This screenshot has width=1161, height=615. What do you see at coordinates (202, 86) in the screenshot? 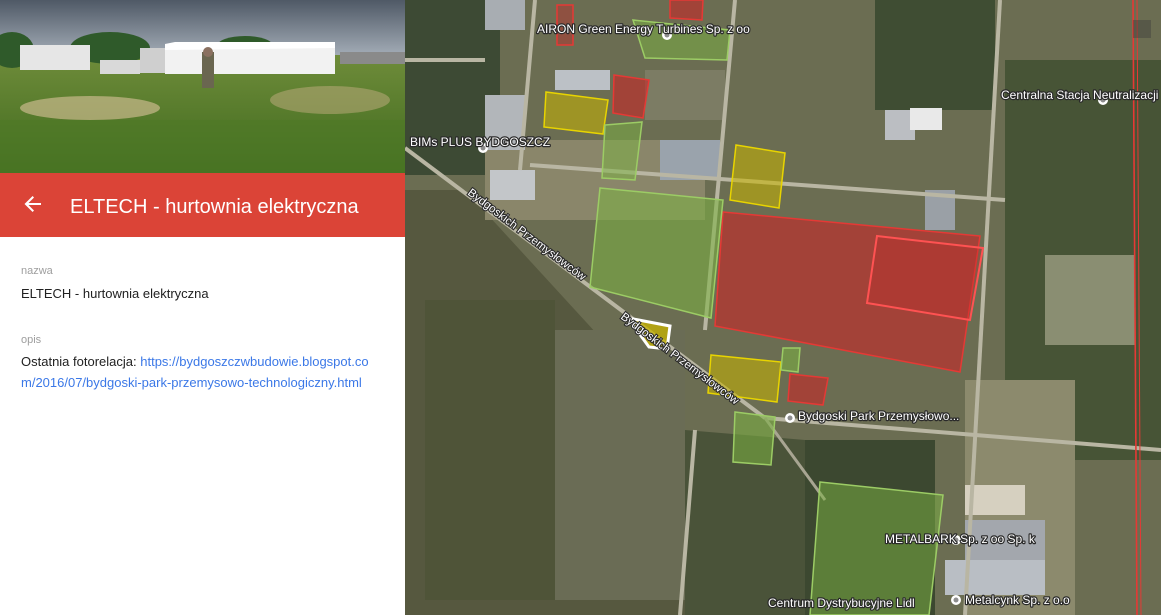
I see `place-photo` at bounding box center [202, 86].